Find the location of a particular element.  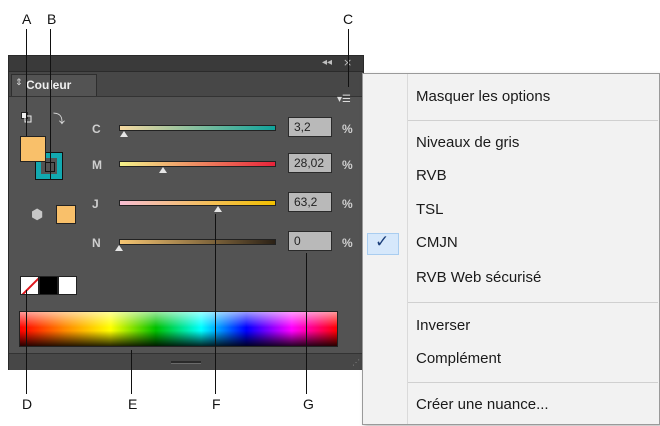

slider-thumb-m is located at coordinates (162, 170).